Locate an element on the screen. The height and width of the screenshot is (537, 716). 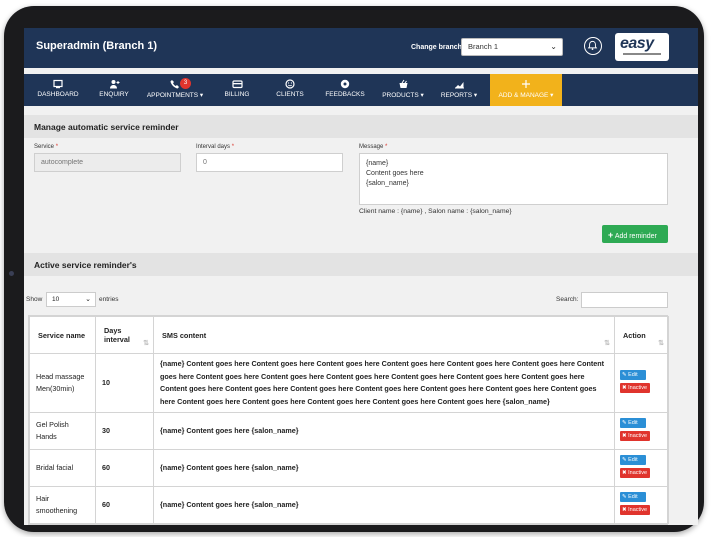
nav-products-label: PRODUCTS ▾ is located at coordinates (403, 95).